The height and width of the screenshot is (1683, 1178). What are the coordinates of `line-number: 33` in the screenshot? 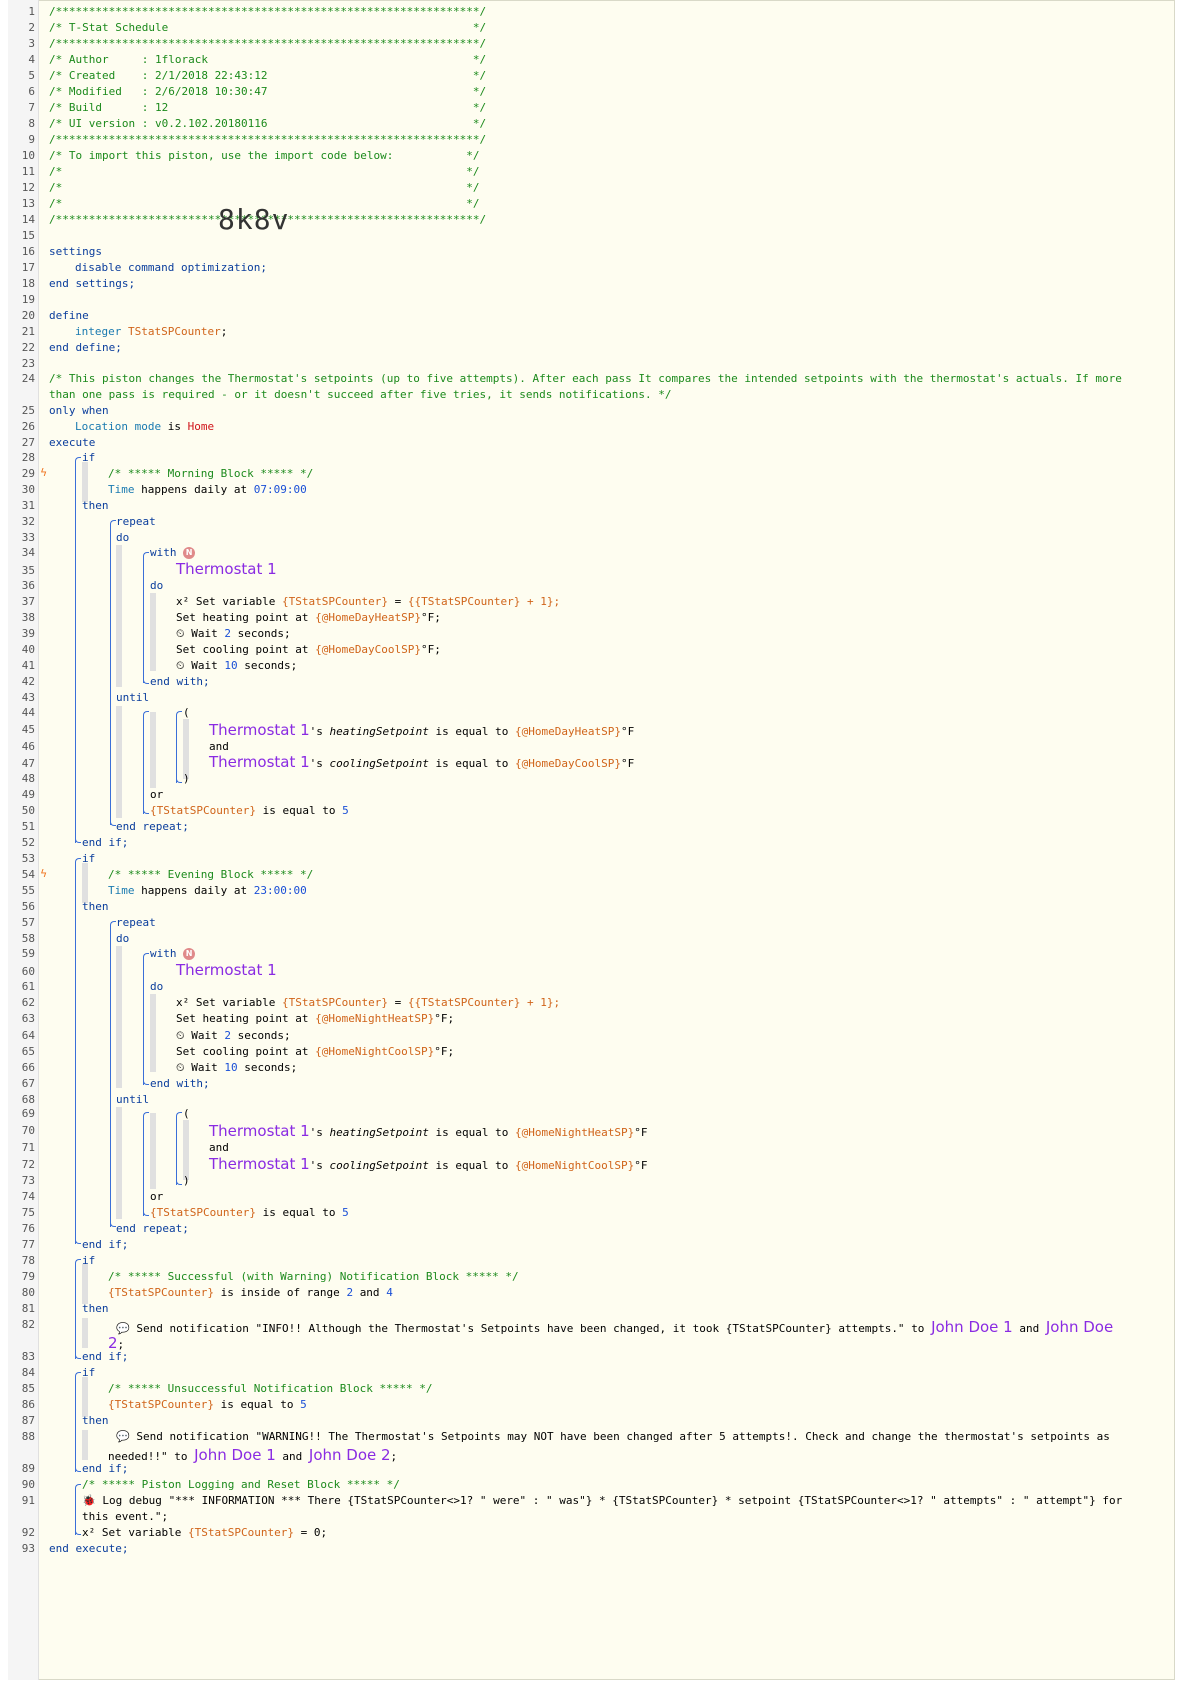 It's located at (28, 537).